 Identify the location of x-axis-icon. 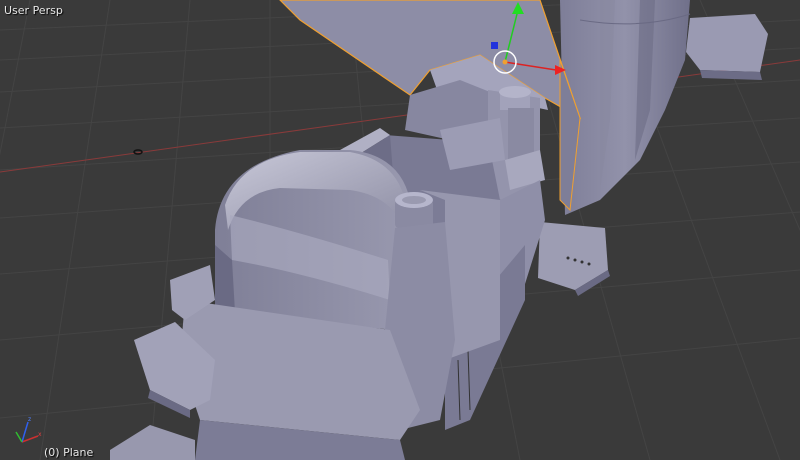
(30, 439).